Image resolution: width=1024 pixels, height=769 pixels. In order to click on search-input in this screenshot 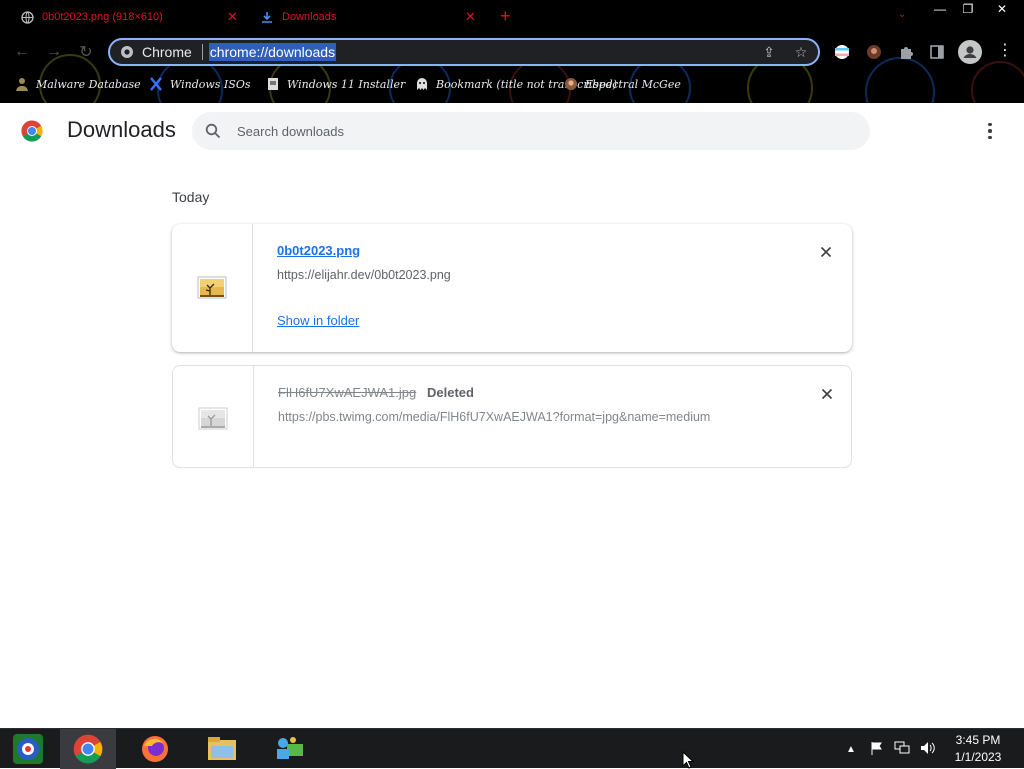, I will do `click(537, 131)`.